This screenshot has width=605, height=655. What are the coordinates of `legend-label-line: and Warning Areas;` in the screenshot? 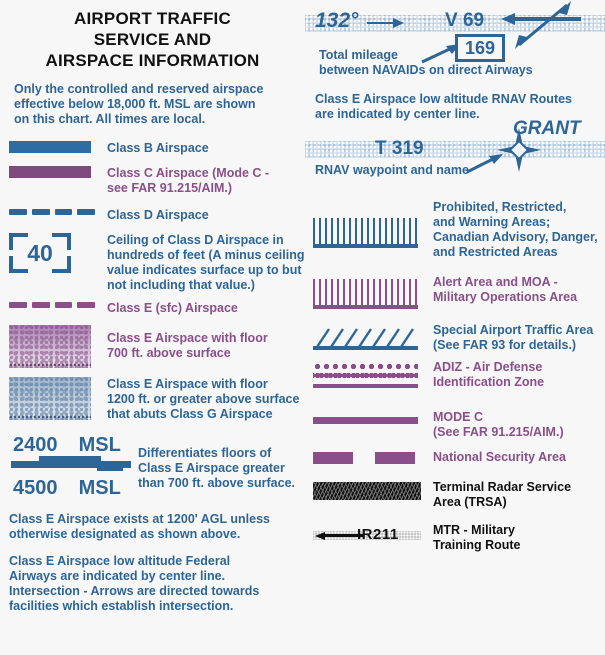 It's located at (492, 222).